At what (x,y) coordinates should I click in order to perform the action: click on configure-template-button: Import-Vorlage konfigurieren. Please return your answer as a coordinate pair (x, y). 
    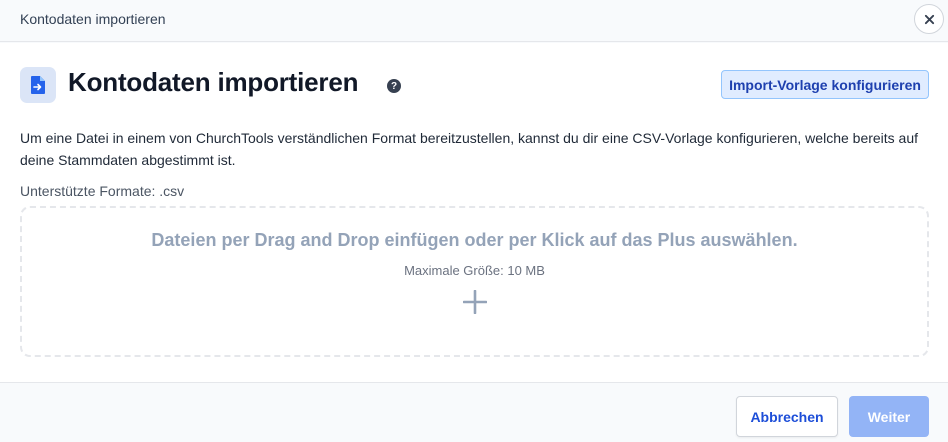
    Looking at the image, I should click on (825, 84).